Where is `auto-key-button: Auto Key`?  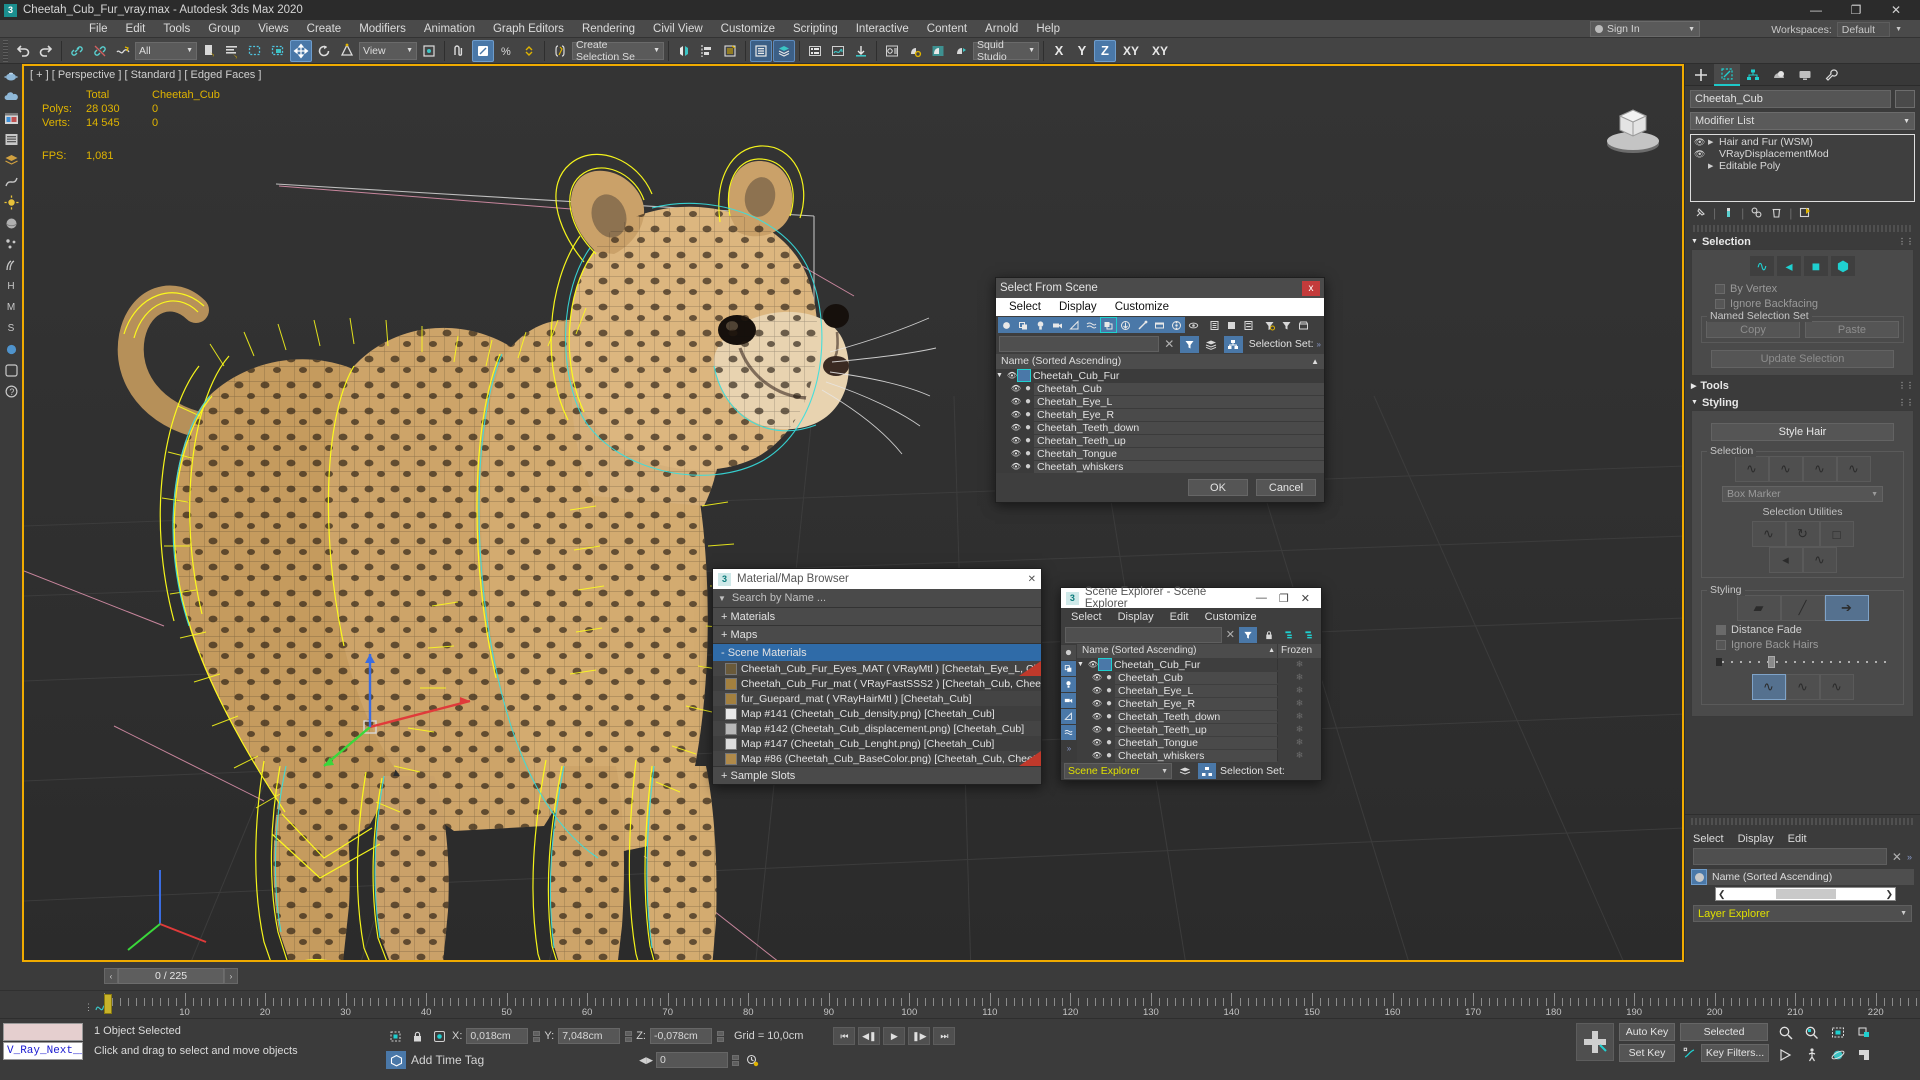 auto-key-button: Auto Key is located at coordinates (1647, 1032).